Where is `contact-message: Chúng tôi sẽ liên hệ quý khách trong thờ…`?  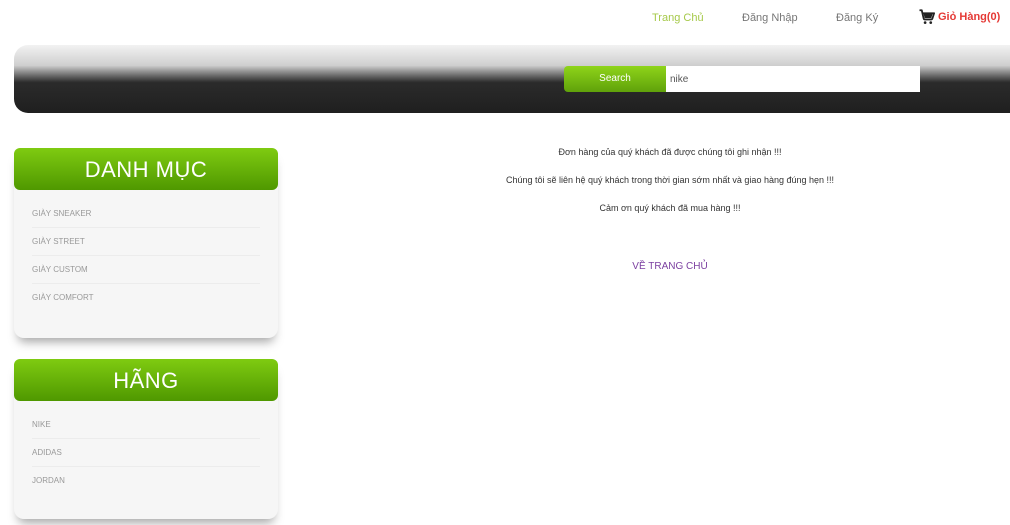 contact-message: Chúng tôi sẽ liên hệ quý khách trong thờ… is located at coordinates (670, 180).